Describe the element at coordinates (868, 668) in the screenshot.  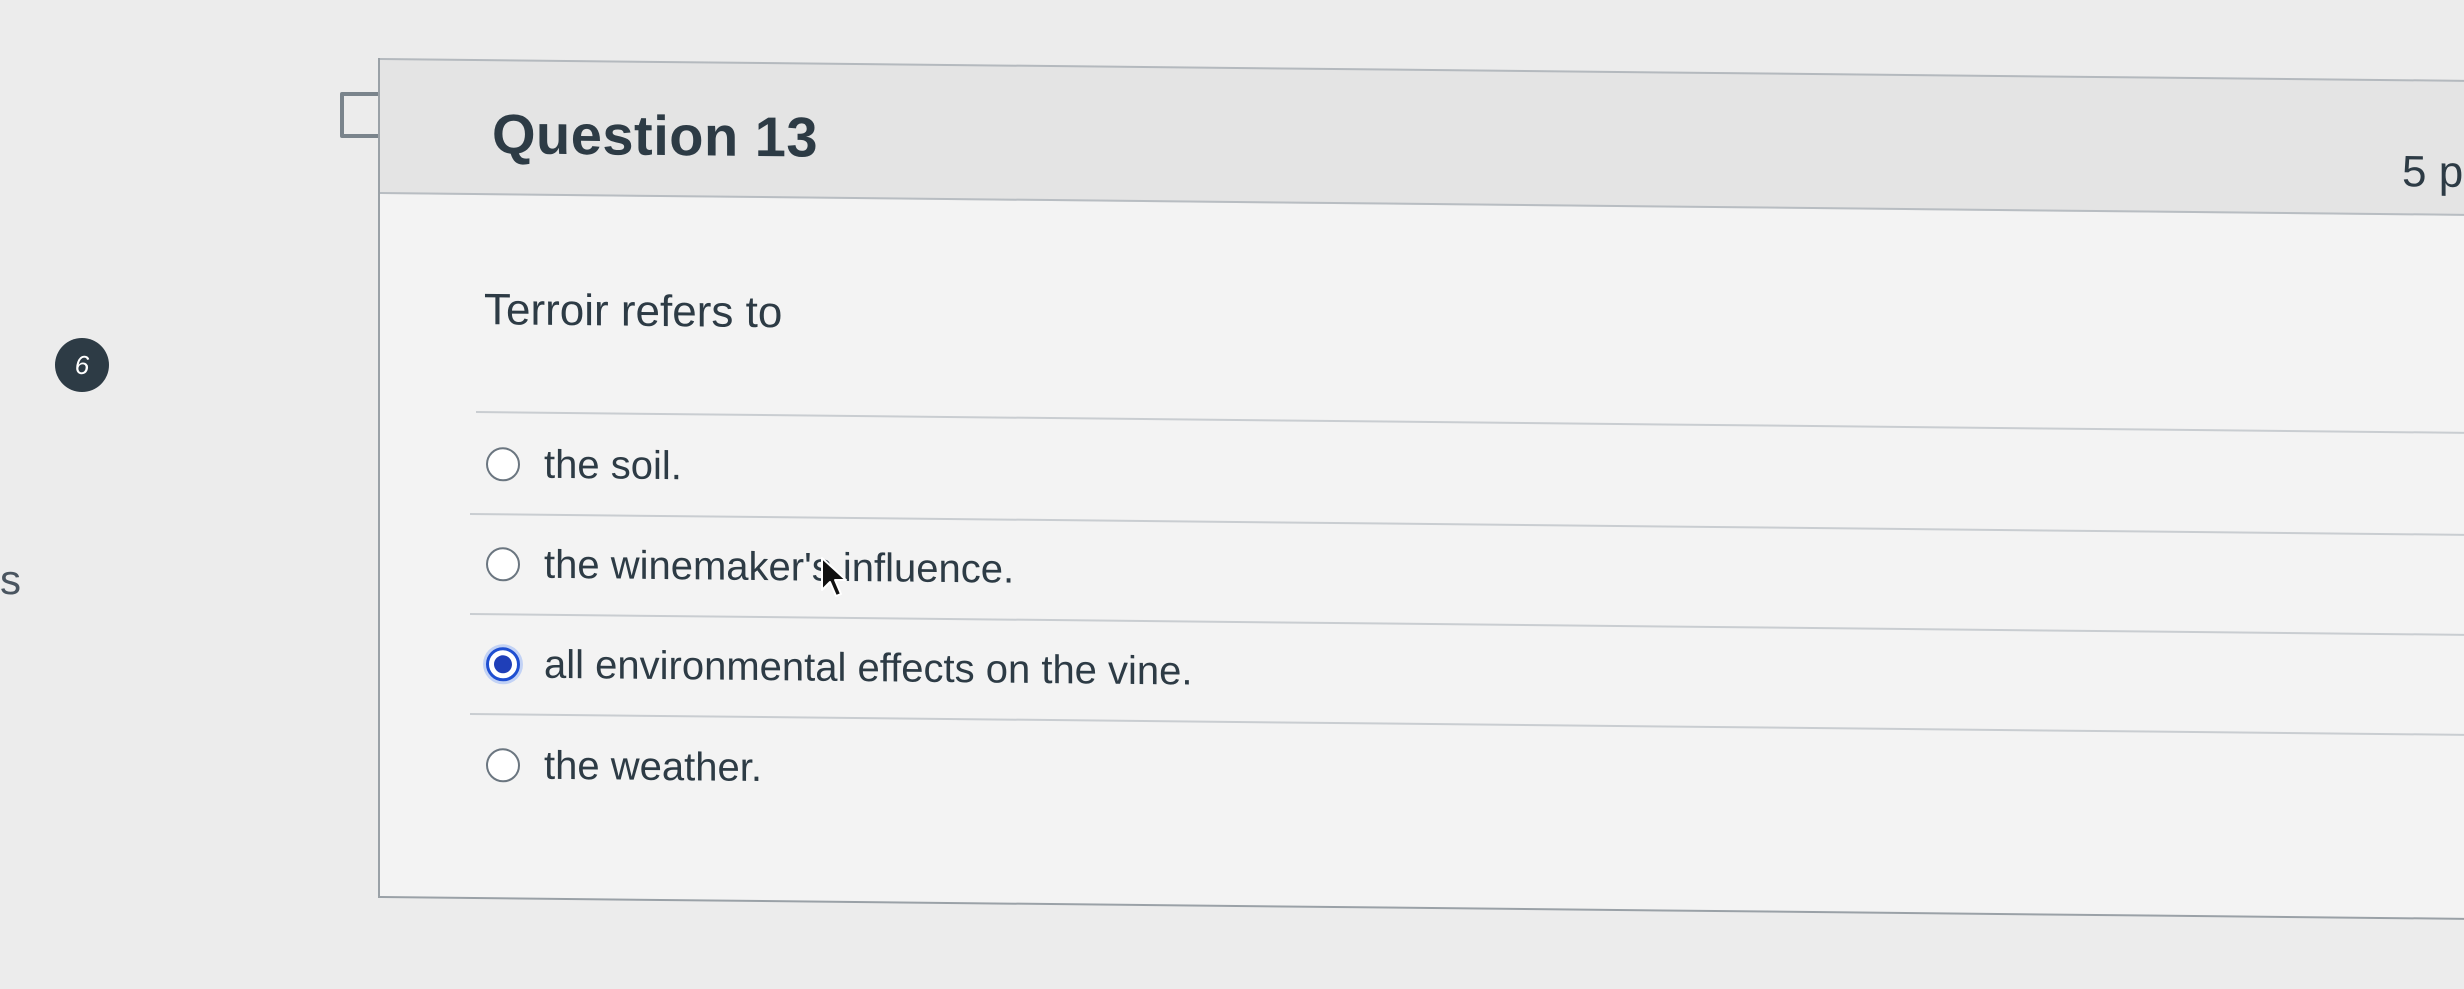
I see `answer-label: all environmental effects on the vine.` at that location.